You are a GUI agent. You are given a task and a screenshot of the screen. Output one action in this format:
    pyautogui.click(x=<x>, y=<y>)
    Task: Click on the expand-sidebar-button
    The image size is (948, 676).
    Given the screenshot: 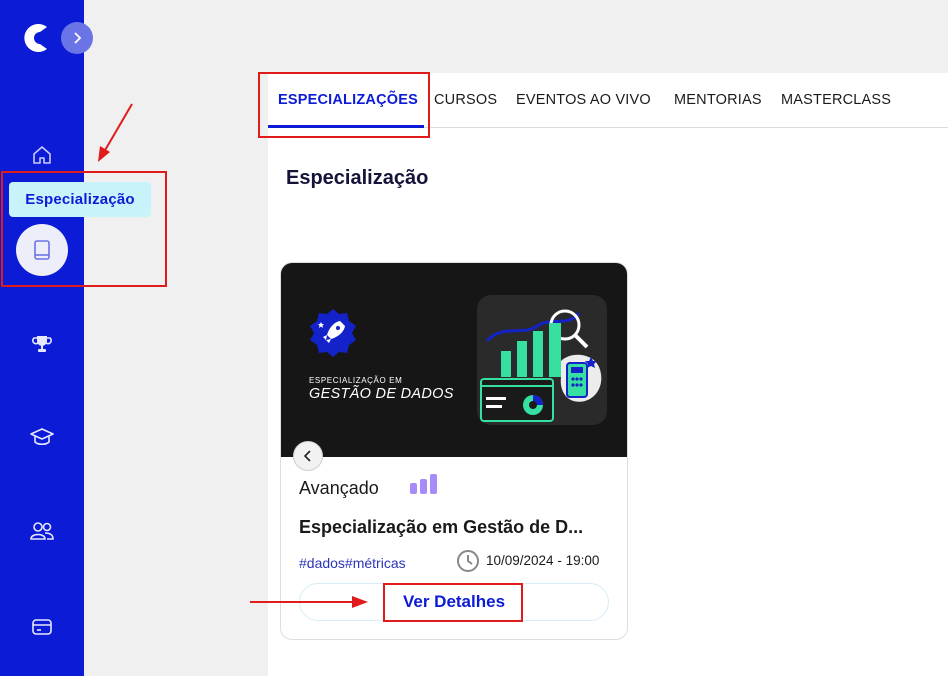 What is the action you would take?
    pyautogui.click(x=77, y=38)
    